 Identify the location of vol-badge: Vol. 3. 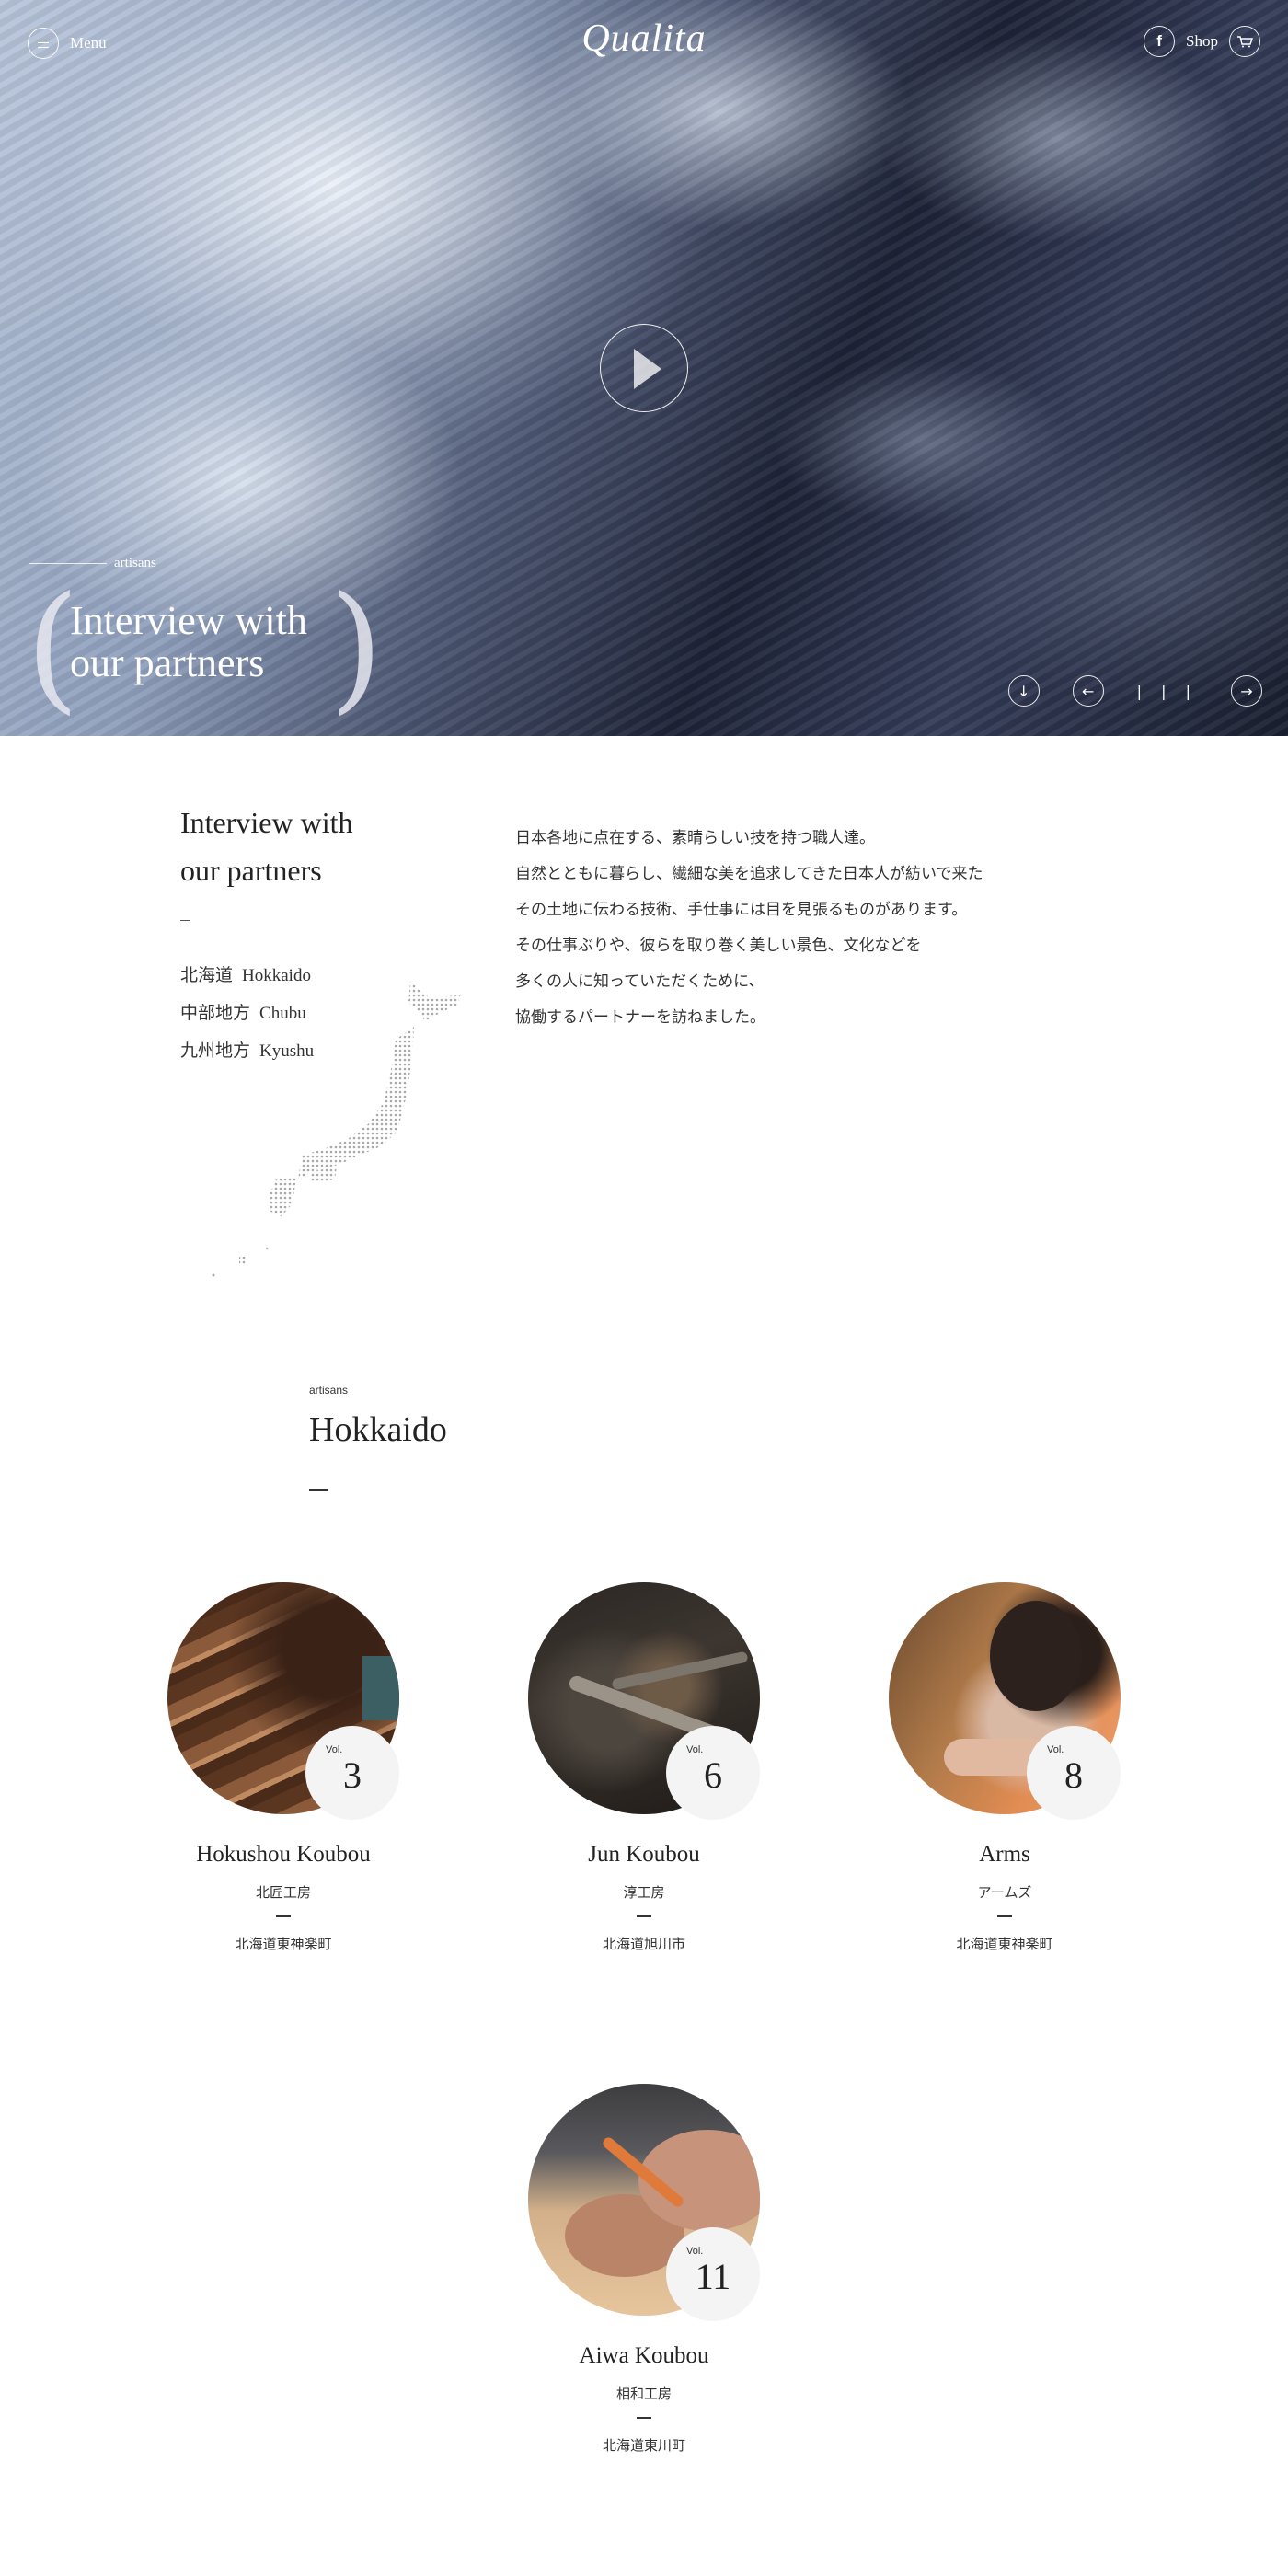
(352, 1773).